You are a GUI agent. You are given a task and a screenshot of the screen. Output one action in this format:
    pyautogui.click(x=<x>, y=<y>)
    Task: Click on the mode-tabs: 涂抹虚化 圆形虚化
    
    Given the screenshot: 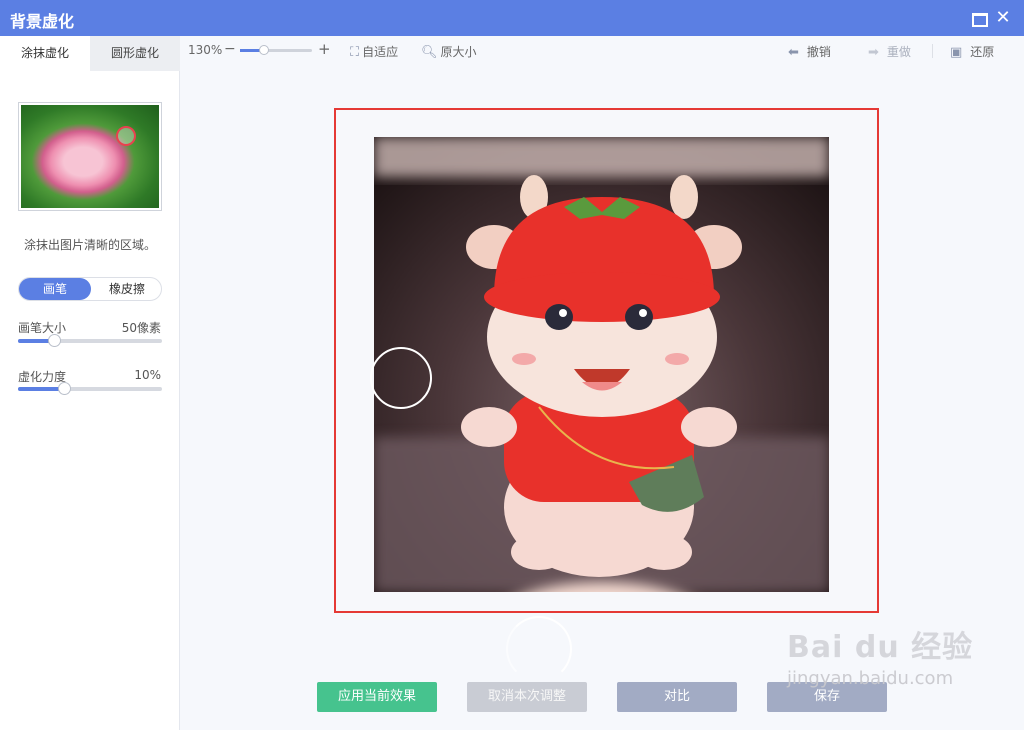 What is the action you would take?
    pyautogui.click(x=90, y=53)
    